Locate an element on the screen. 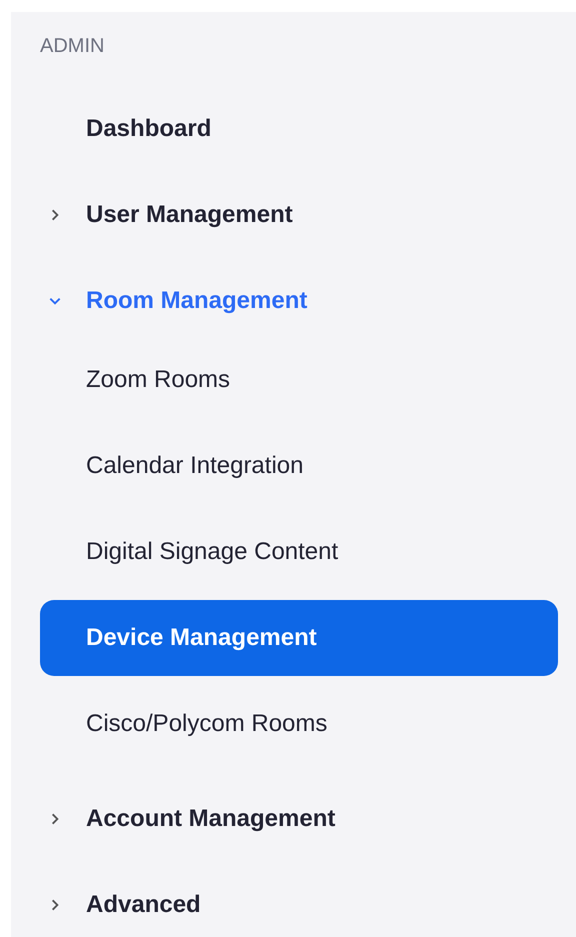 This screenshot has height=937, width=576. nav-item: Device Management is located at coordinates (299, 638).